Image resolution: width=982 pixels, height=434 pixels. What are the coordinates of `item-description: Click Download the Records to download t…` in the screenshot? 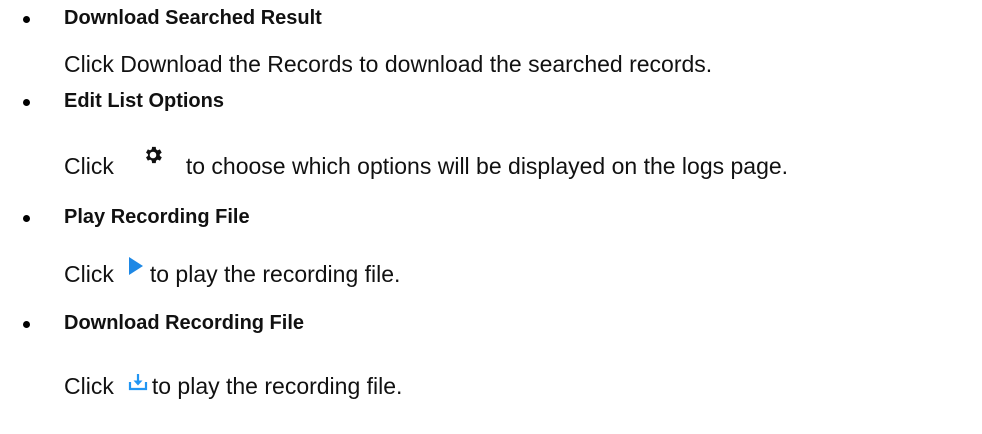 It's located at (388, 64).